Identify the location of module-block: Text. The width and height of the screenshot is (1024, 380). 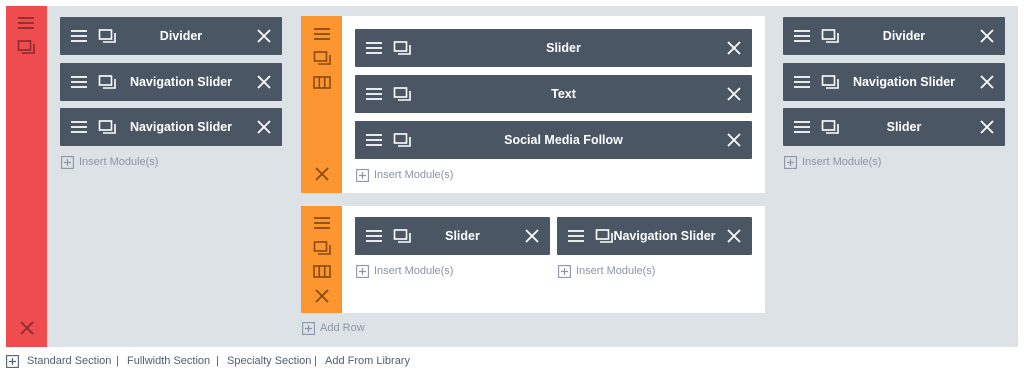
(553, 94).